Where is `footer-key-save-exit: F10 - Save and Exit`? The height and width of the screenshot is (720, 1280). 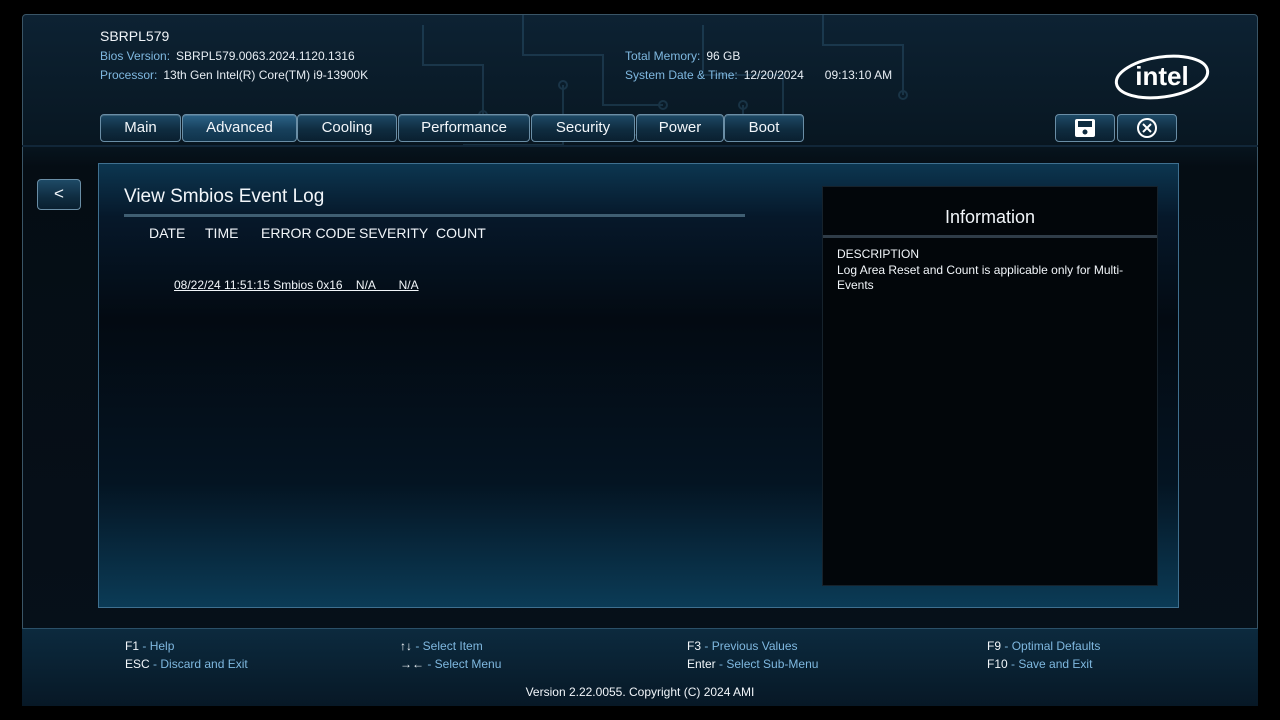
footer-key-save-exit: F10 - Save and Exit is located at coordinates (1040, 664).